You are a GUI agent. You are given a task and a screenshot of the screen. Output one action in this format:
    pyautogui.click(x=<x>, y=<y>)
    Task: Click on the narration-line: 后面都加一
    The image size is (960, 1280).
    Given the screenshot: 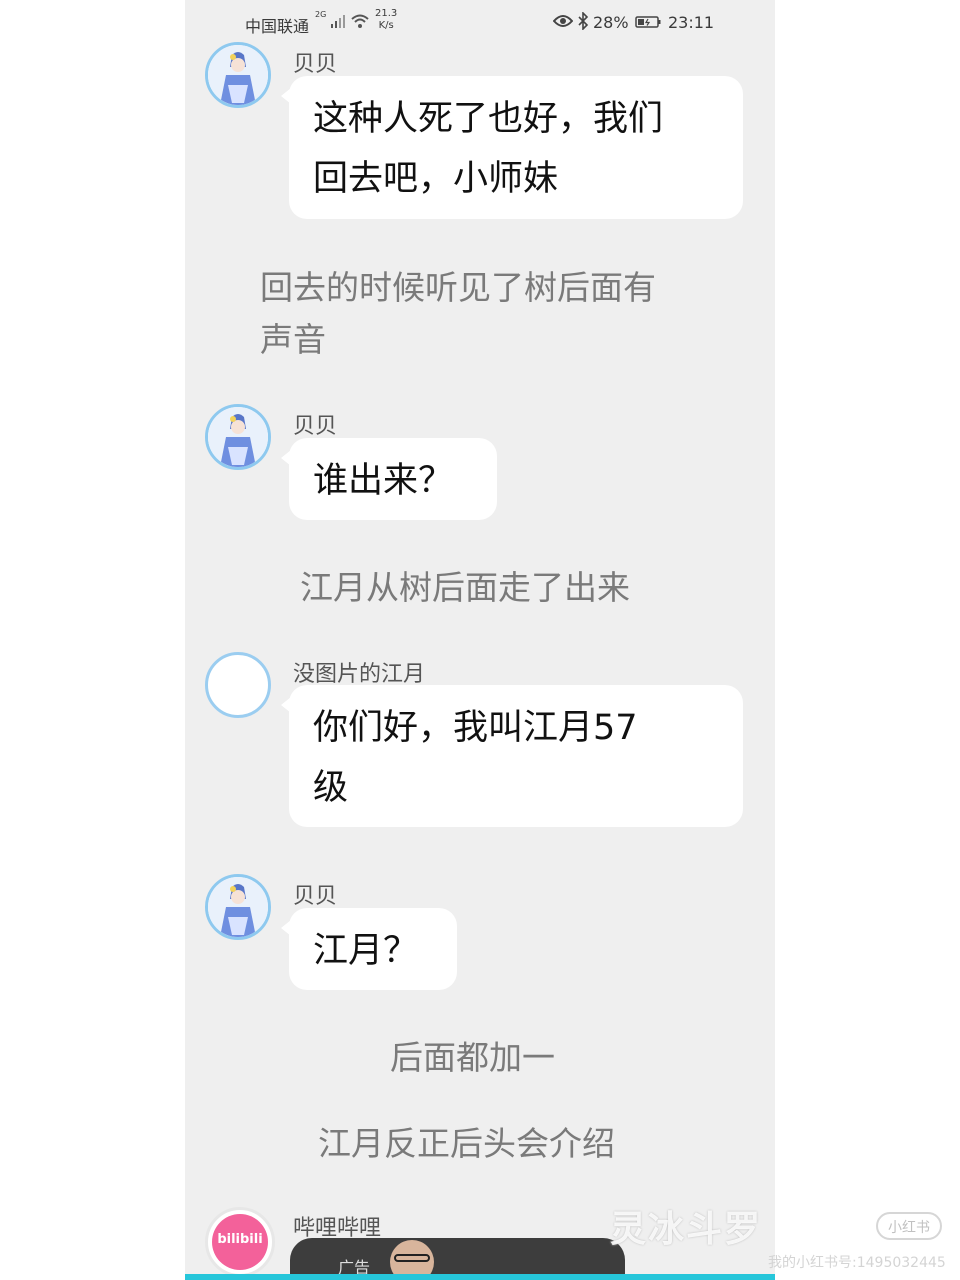 What is the action you would take?
    pyautogui.click(x=472, y=1057)
    